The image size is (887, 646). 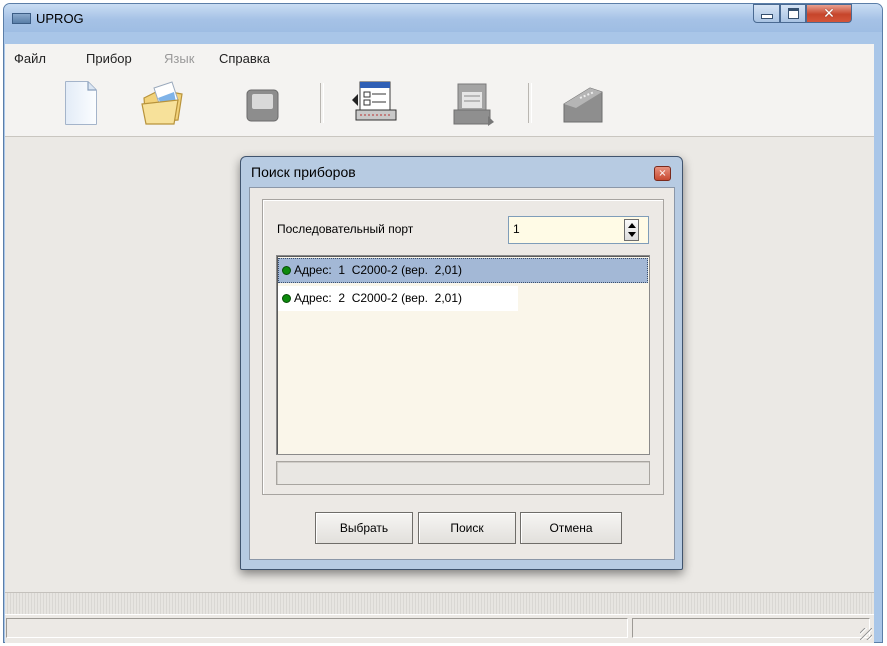 I want to click on maximize-icon, so click(x=793, y=13).